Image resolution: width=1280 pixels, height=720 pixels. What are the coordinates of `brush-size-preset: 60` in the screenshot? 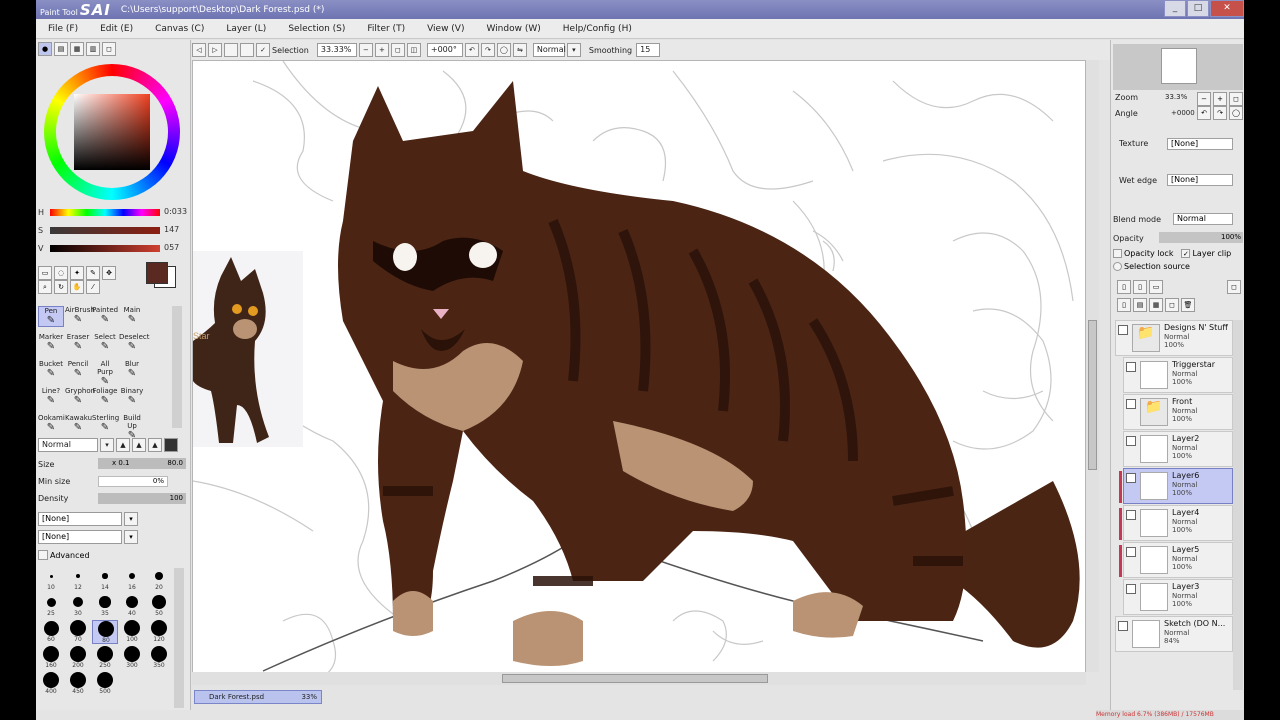 It's located at (51, 632).